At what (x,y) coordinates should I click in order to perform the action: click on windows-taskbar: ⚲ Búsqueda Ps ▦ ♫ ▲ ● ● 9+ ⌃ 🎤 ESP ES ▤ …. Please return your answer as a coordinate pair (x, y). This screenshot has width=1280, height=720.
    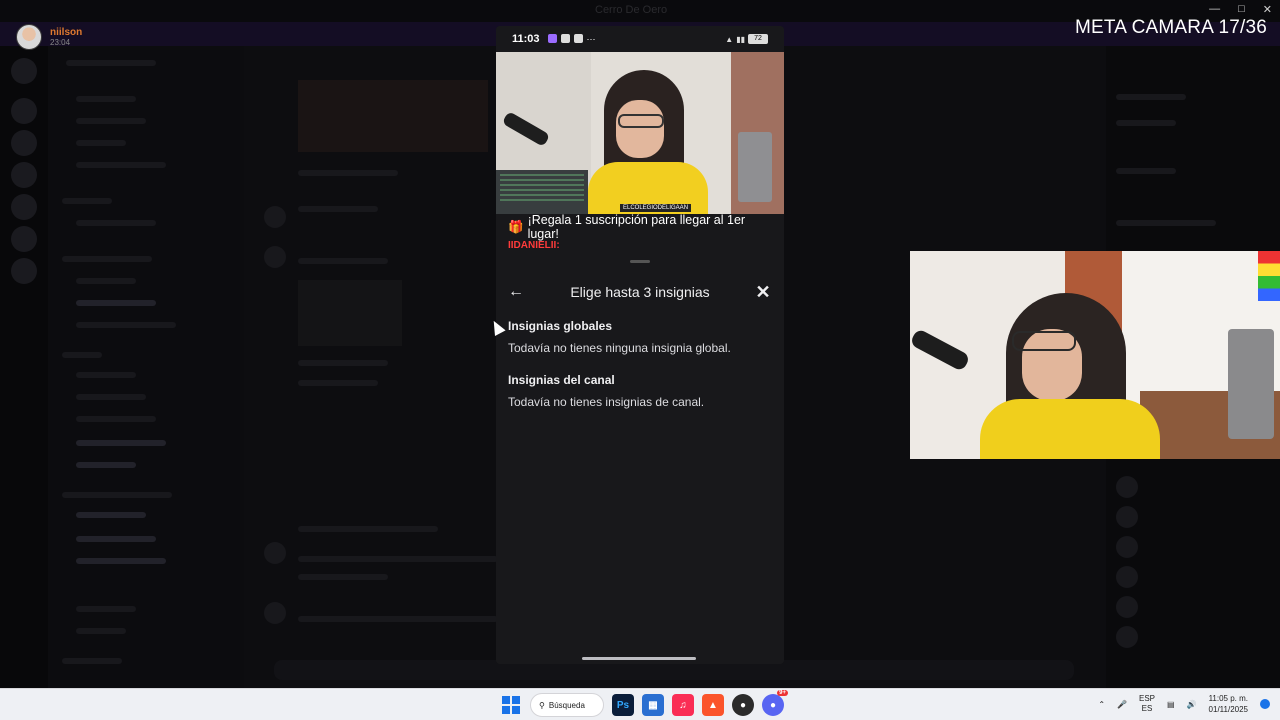
    Looking at the image, I should click on (640, 704).